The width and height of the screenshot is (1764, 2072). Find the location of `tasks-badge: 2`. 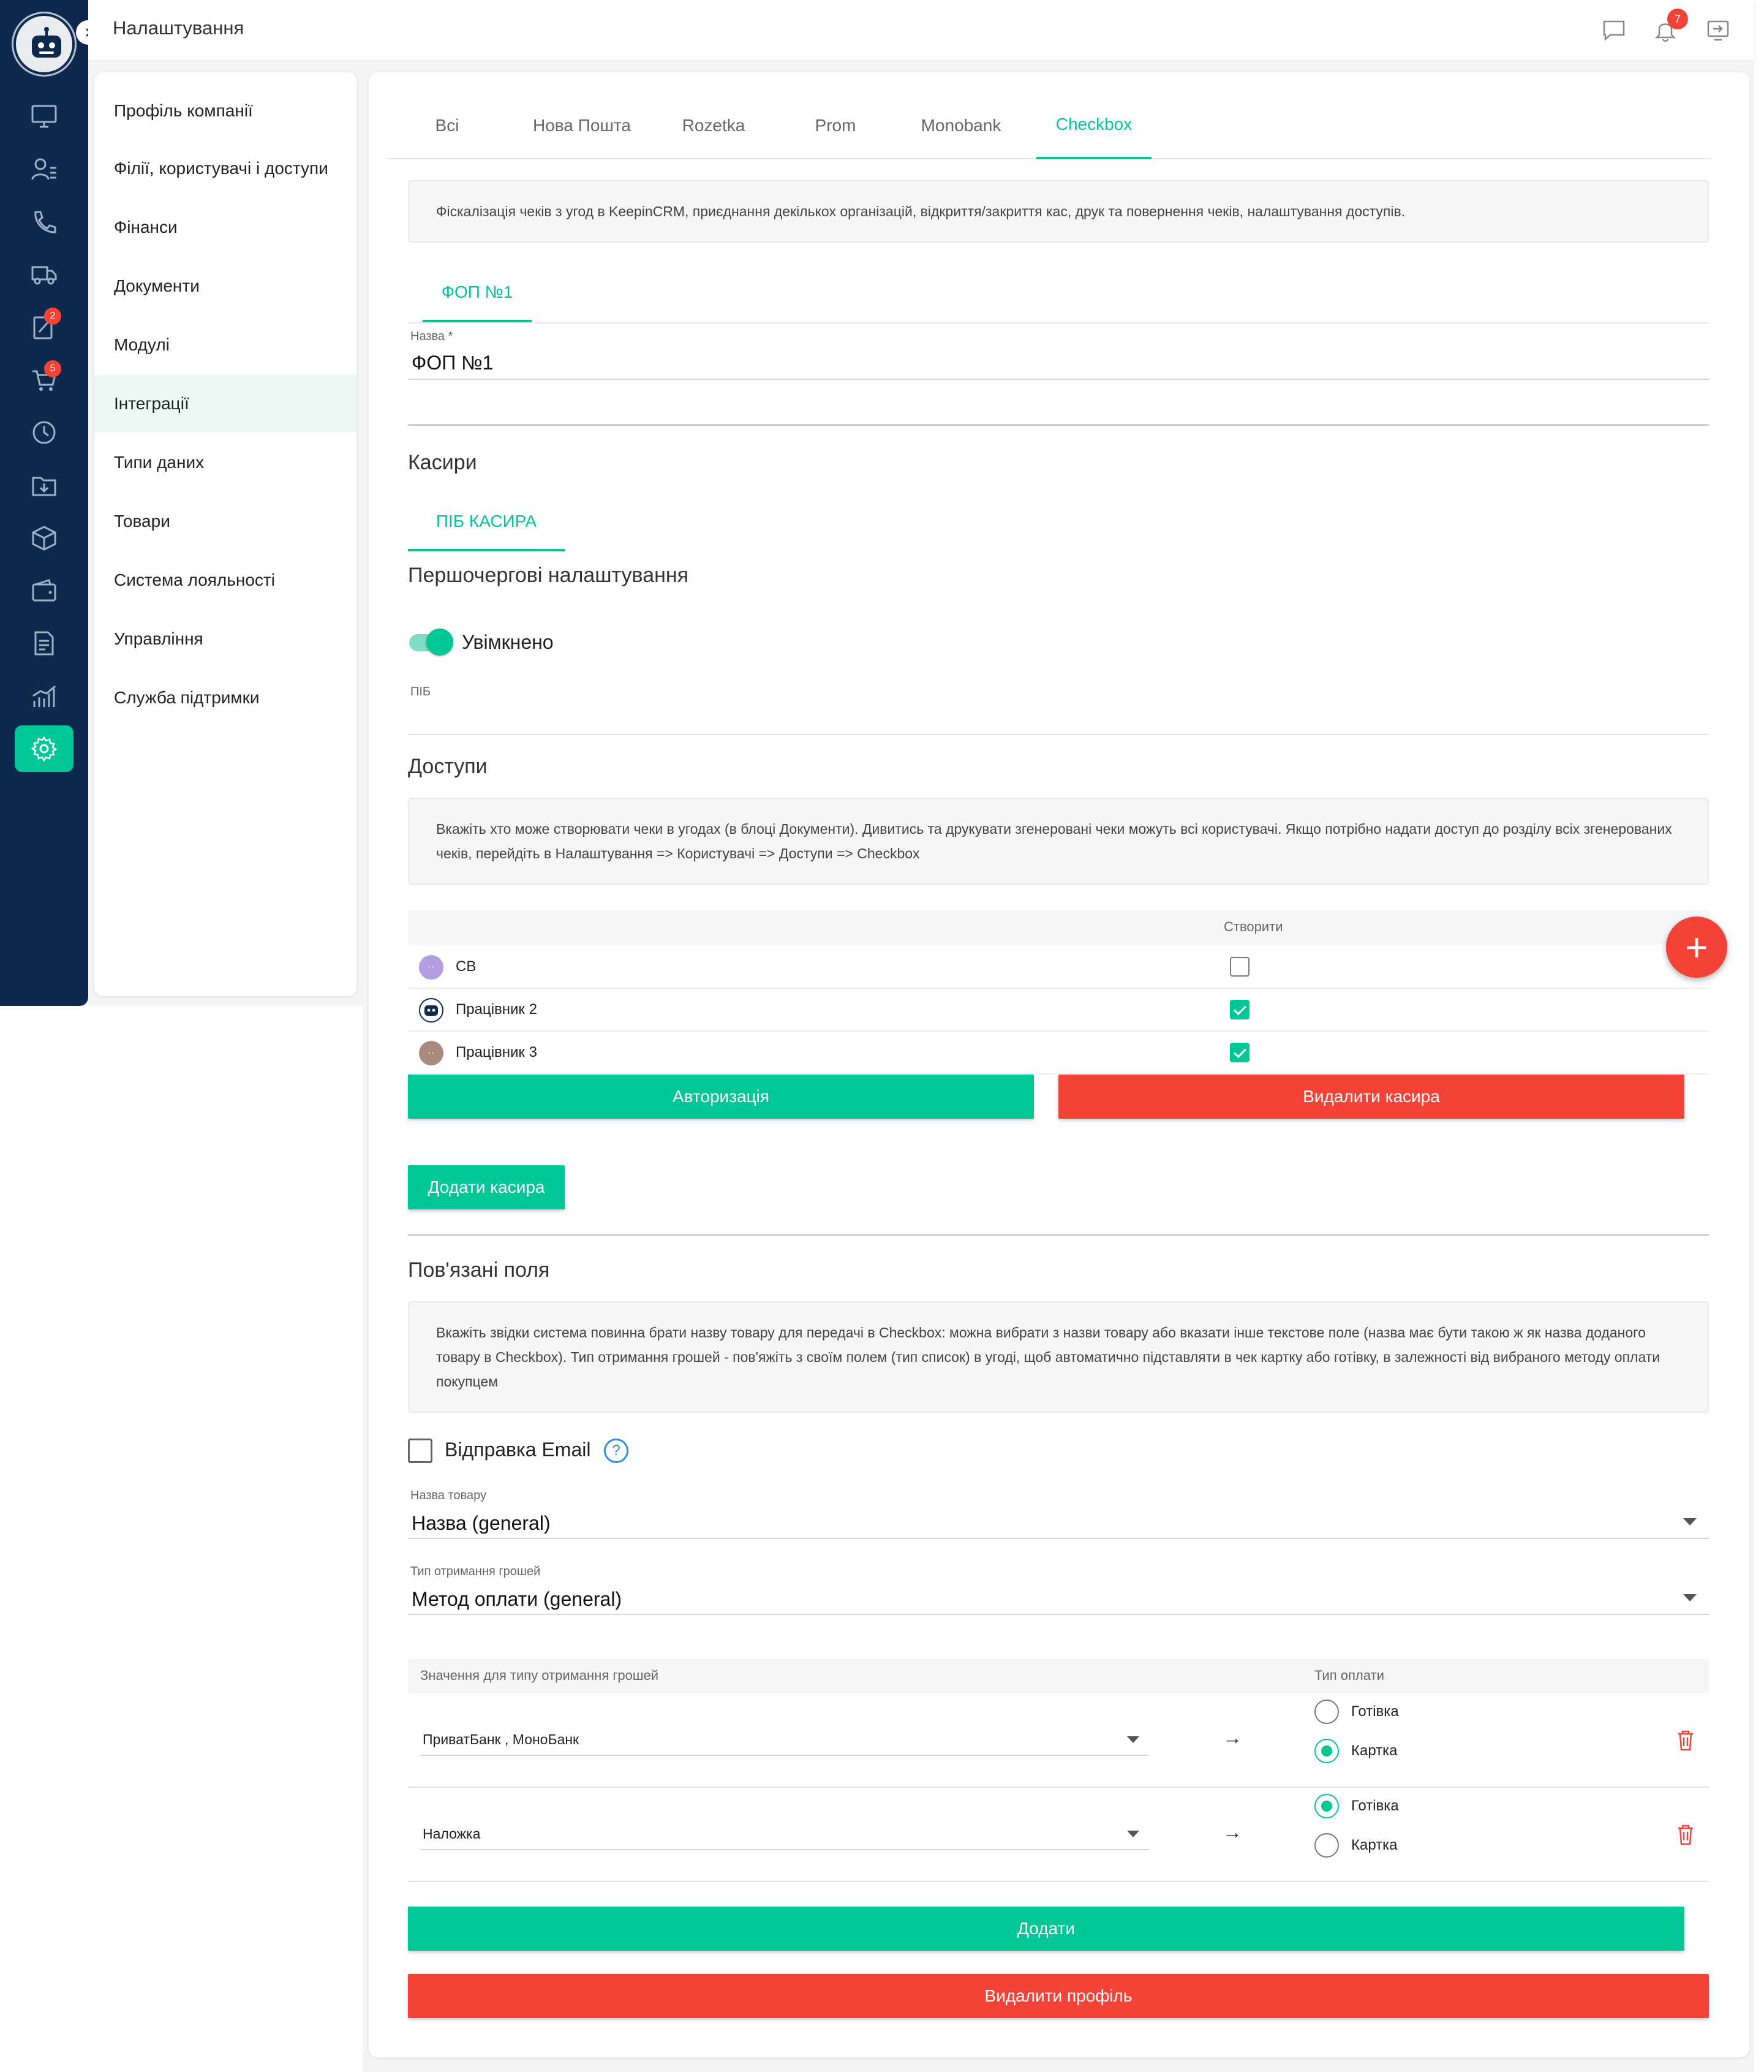

tasks-badge: 2 is located at coordinates (53, 316).